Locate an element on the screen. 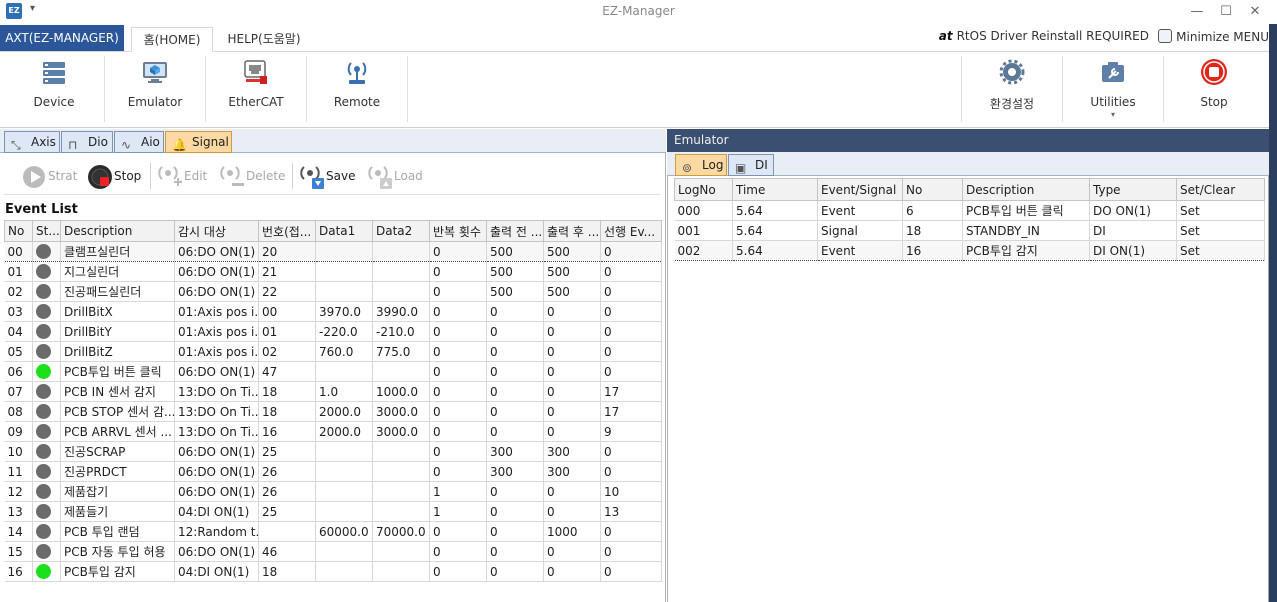 This screenshot has width=1277, height=602. log-column-header: Type is located at coordinates (1133, 189).